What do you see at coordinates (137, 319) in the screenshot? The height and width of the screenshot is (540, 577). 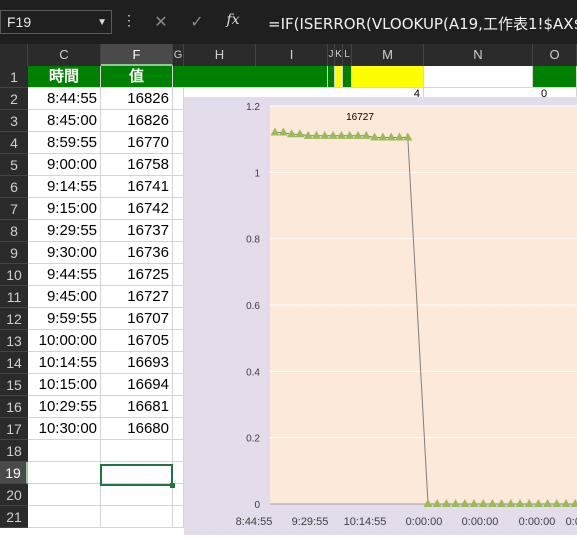 I see `cell-value: 16707` at bounding box center [137, 319].